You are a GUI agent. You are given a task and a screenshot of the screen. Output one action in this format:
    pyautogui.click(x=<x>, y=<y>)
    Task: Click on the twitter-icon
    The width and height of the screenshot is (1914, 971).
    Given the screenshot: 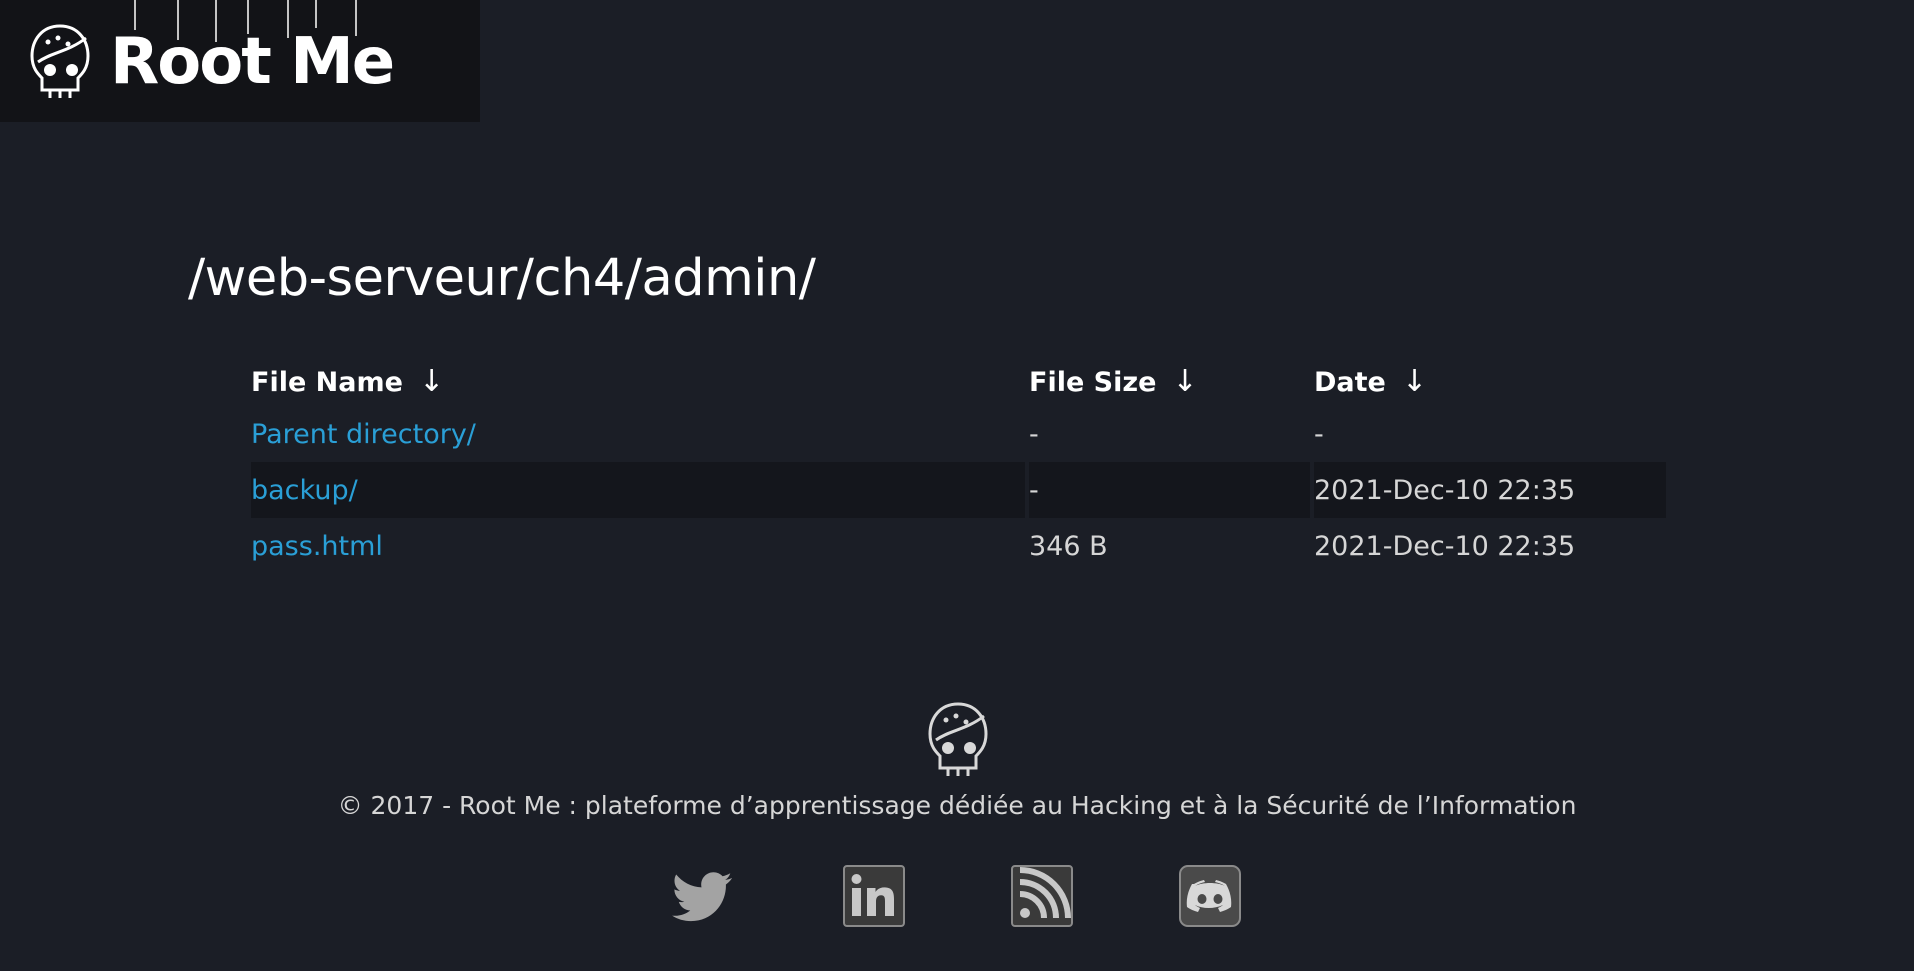 What is the action you would take?
    pyautogui.click(x=702, y=897)
    